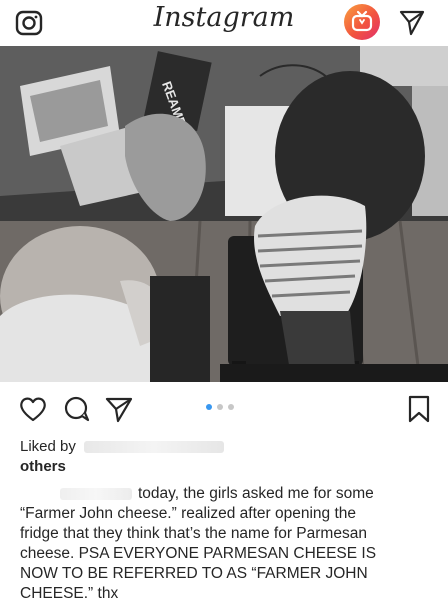  I want to click on caption-line-4: cheese. PSA EVERYONE PARMESAN CHEESE IS, so click(198, 553).